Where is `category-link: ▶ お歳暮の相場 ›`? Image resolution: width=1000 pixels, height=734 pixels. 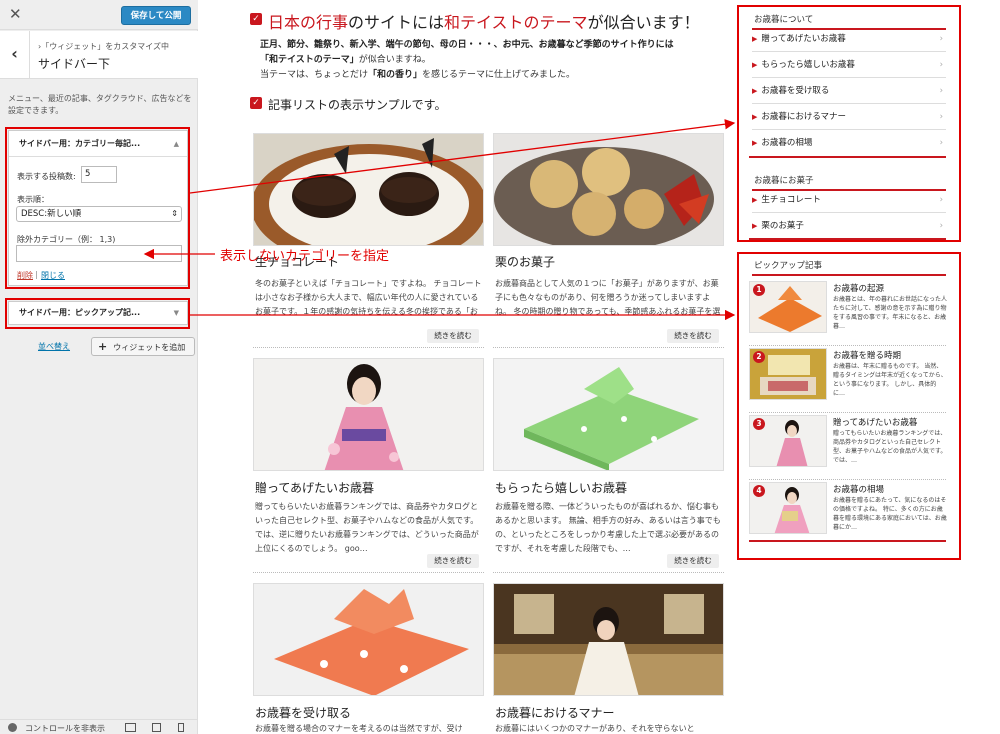 category-link: ▶ お歳暮の相場 › is located at coordinates (849, 143).